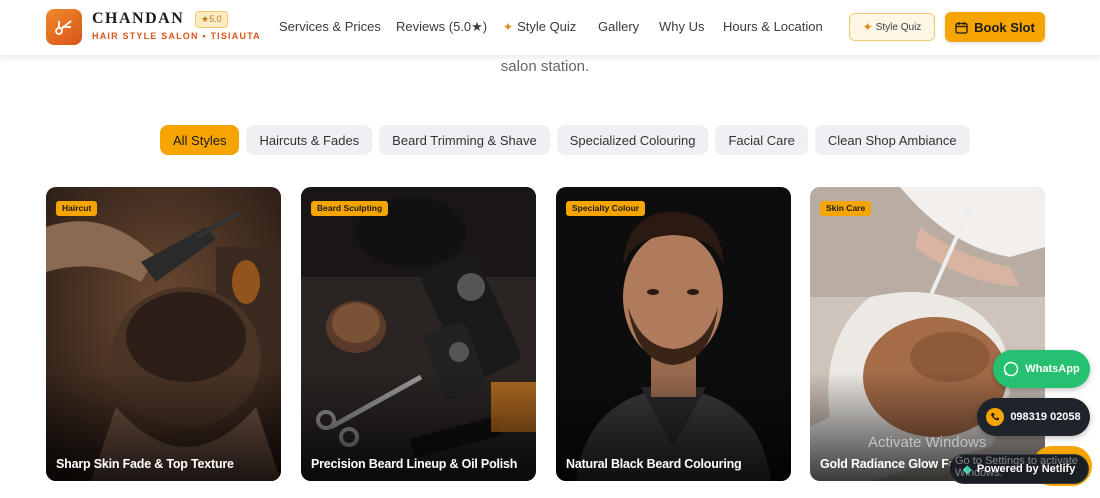 Image resolution: width=1100 pixels, height=498 pixels. Describe the element at coordinates (1045, 417) in the screenshot. I see `phone-number: 098319 02058` at that location.